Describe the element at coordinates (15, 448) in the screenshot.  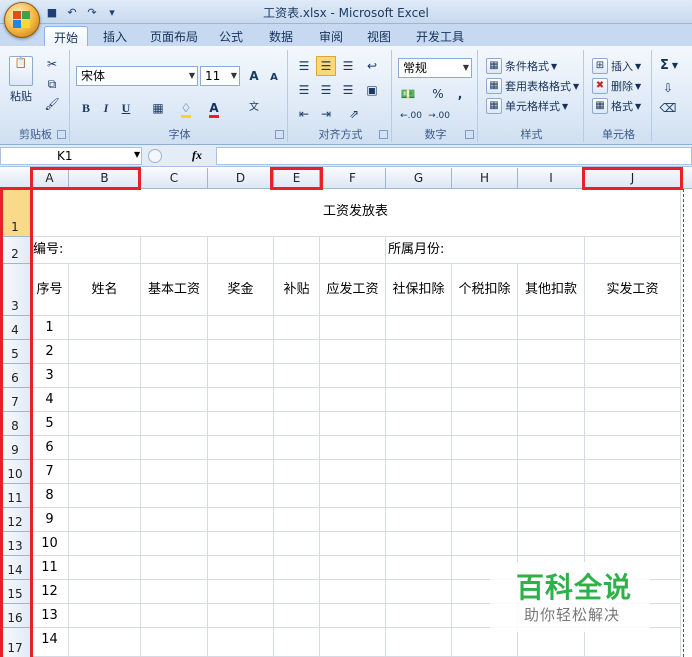
I see `row-header-9: 9` at that location.